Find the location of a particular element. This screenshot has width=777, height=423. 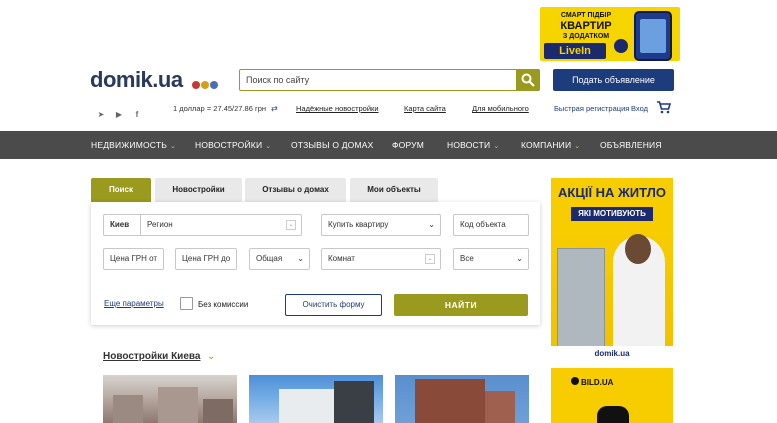

swap-icon: ⇄ is located at coordinates (274, 108).